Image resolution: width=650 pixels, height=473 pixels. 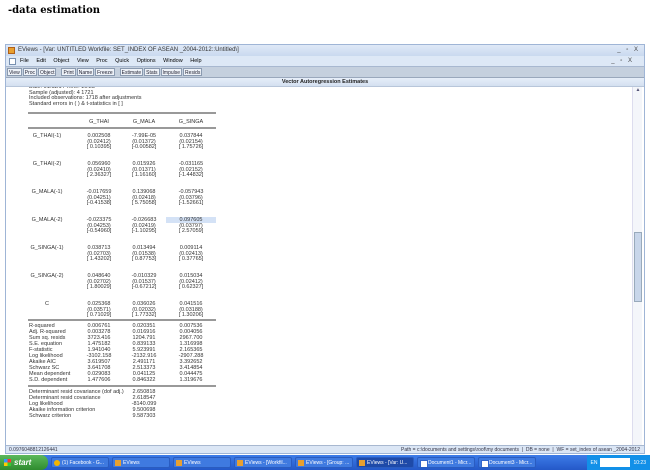 What do you see at coordinates (537, 450) in the screenshot?
I see `status-db: DB = none` at bounding box center [537, 450].